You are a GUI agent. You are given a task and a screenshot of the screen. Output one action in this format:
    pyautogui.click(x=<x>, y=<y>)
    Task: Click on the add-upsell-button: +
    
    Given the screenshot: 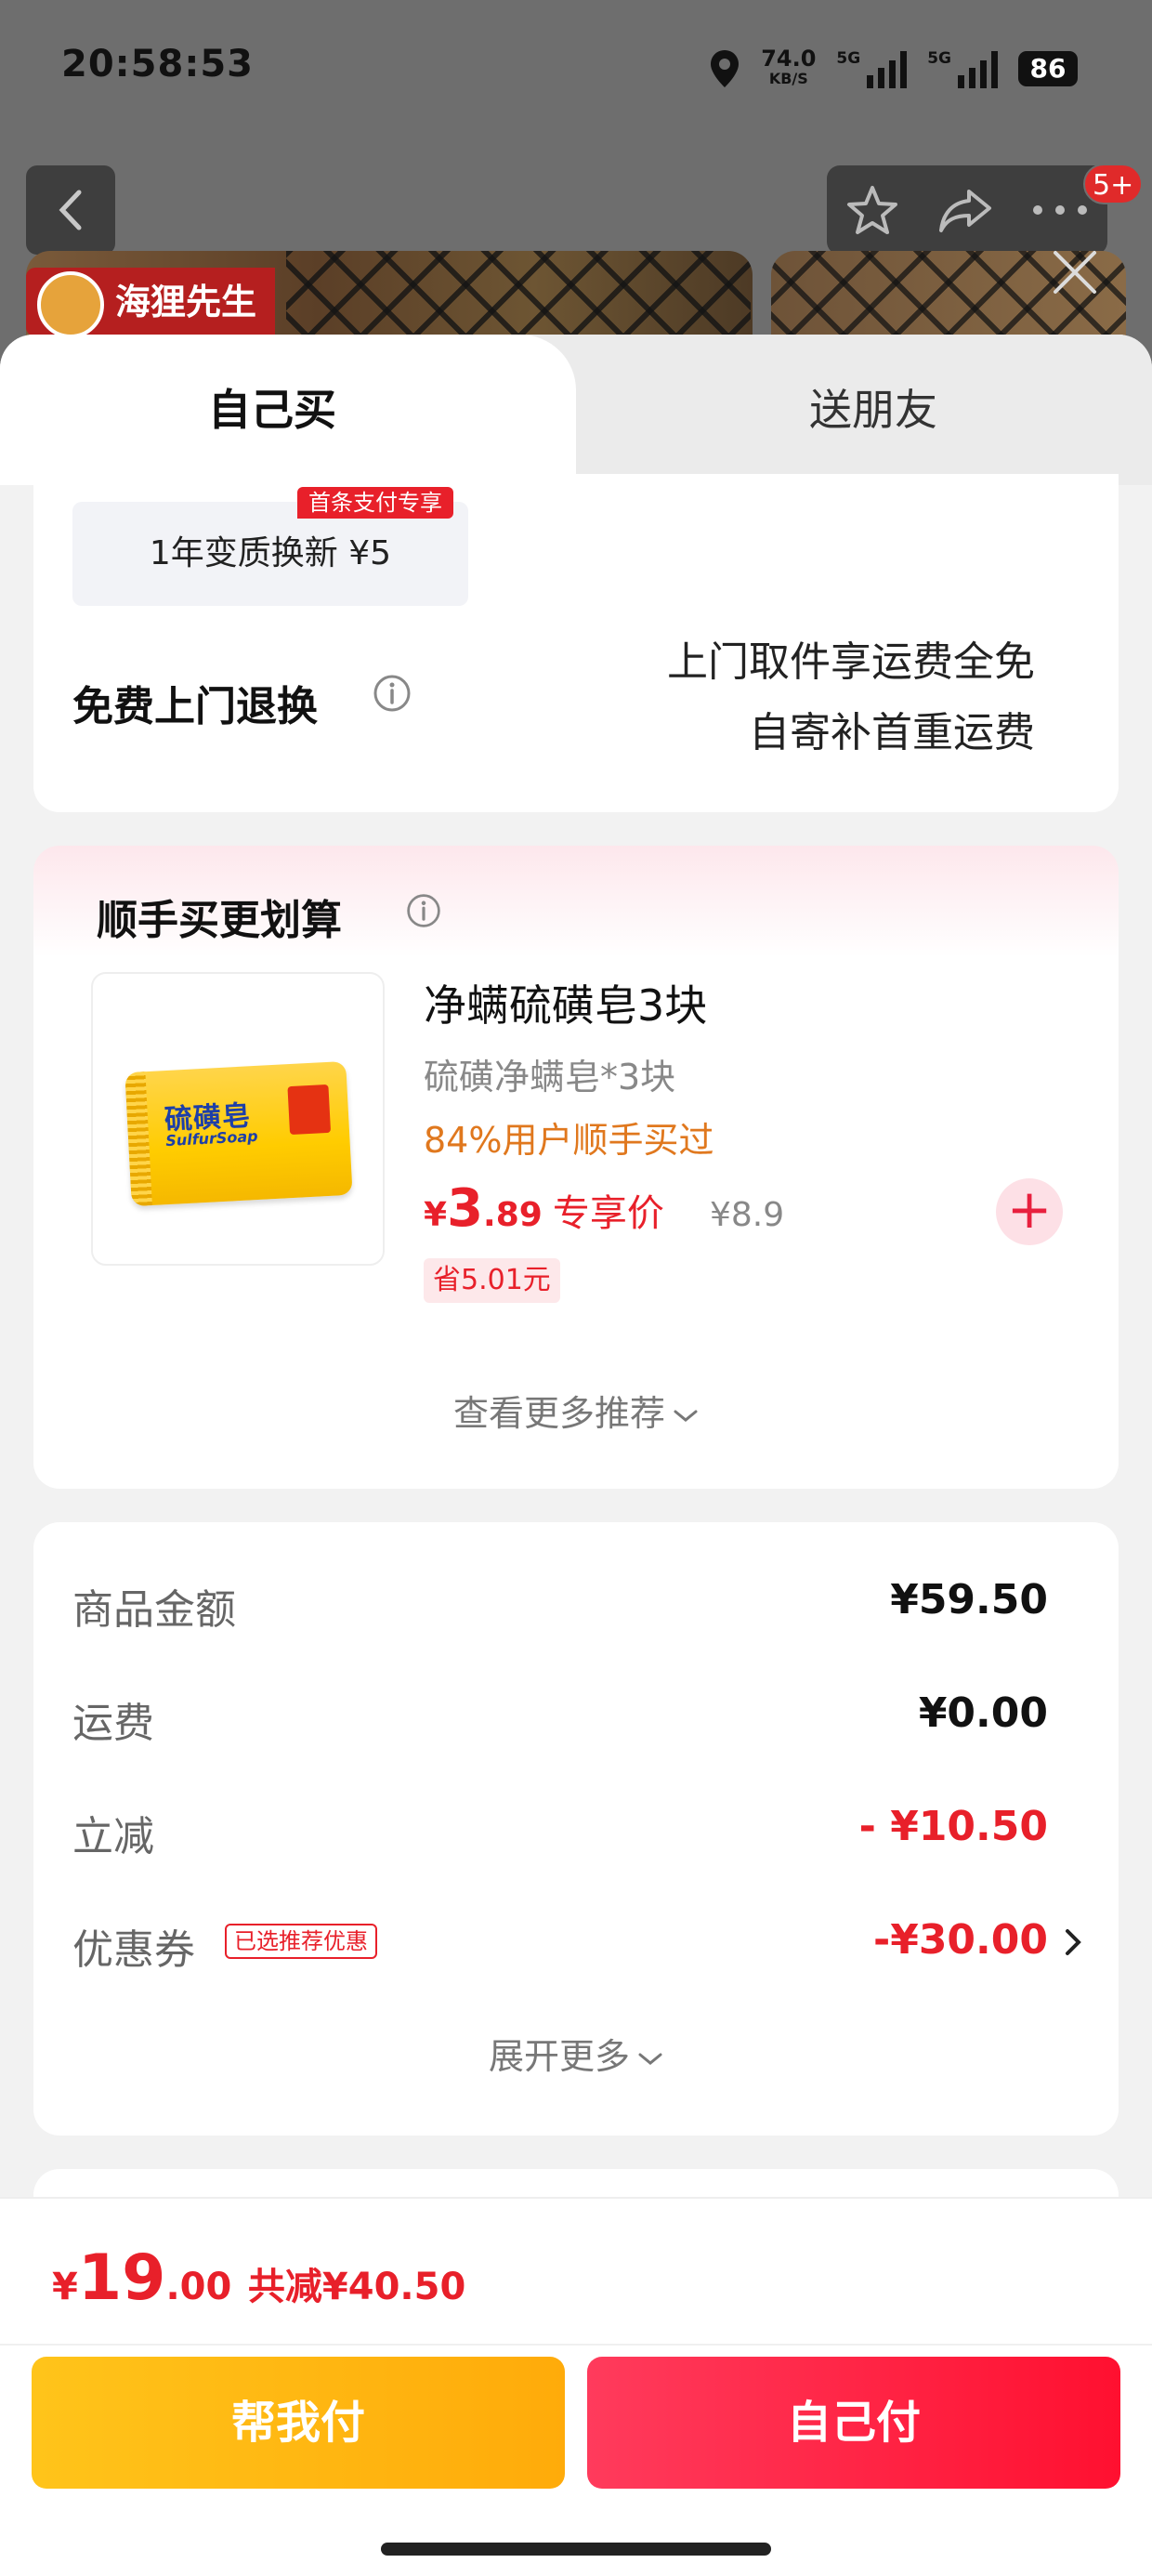 What is the action you would take?
    pyautogui.click(x=1029, y=1211)
    